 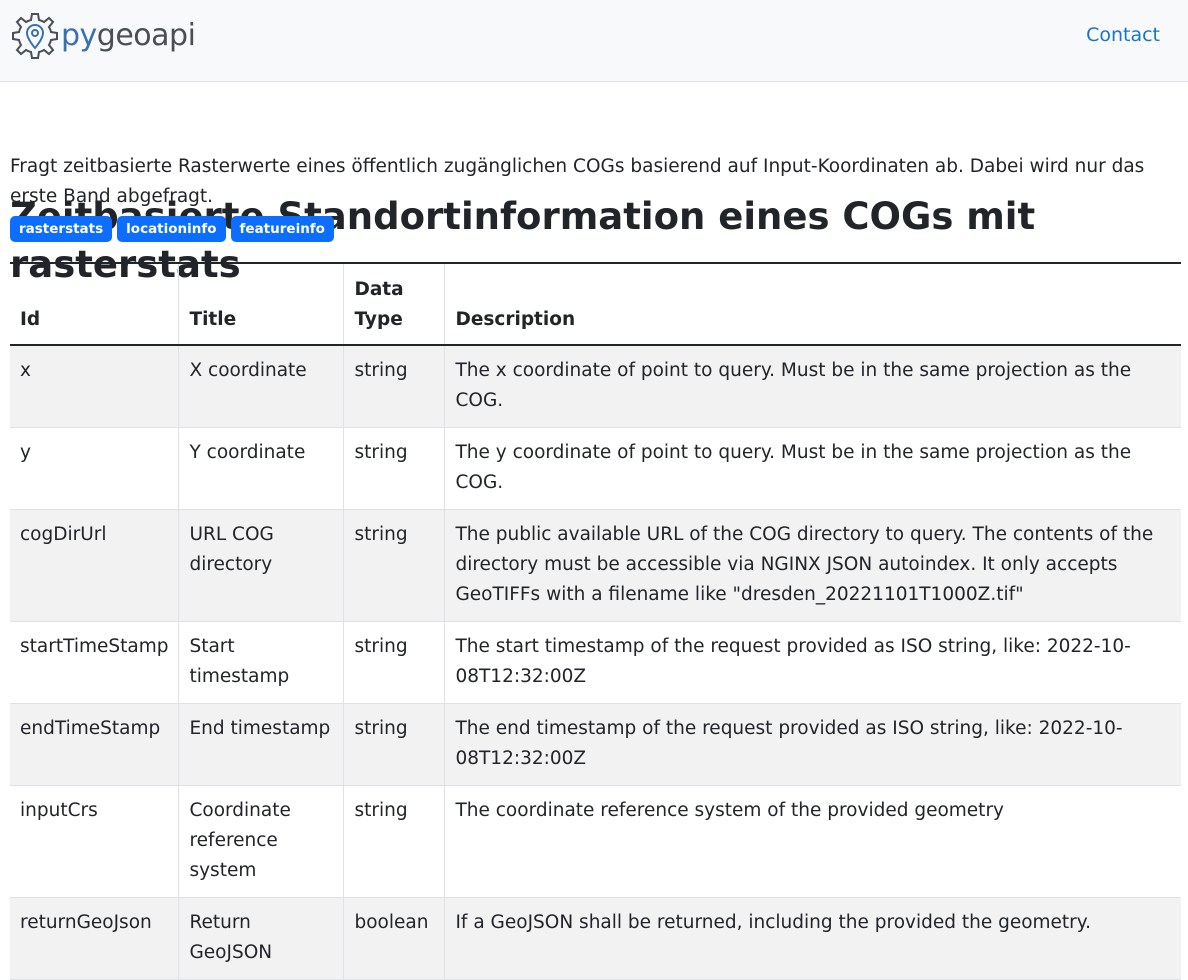 I want to click on keyword-badge-featureinfo: featureinfo, so click(x=282, y=229).